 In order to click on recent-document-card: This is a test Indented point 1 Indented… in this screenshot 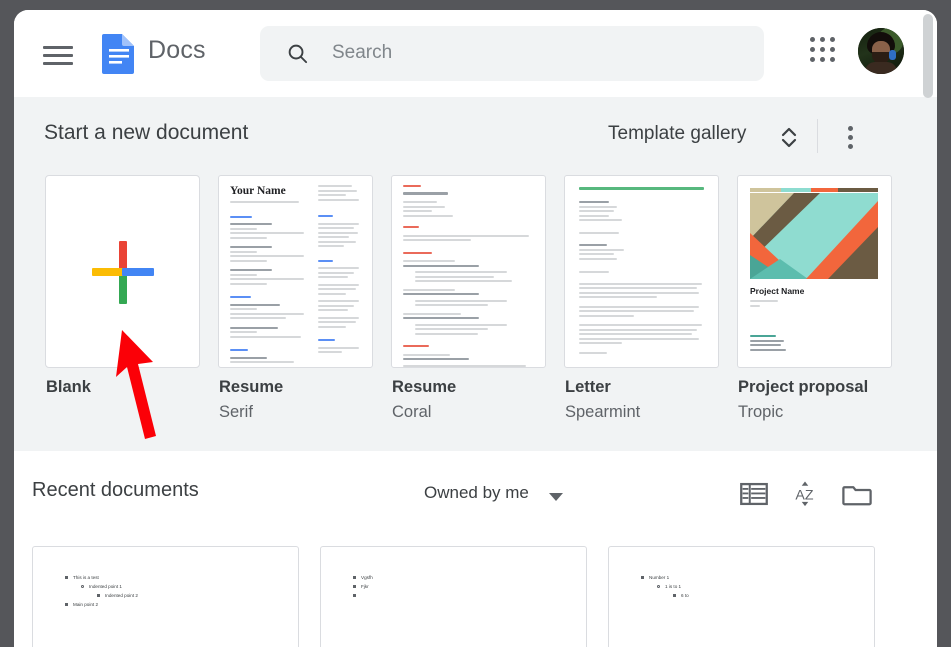, I will do `click(165, 596)`.